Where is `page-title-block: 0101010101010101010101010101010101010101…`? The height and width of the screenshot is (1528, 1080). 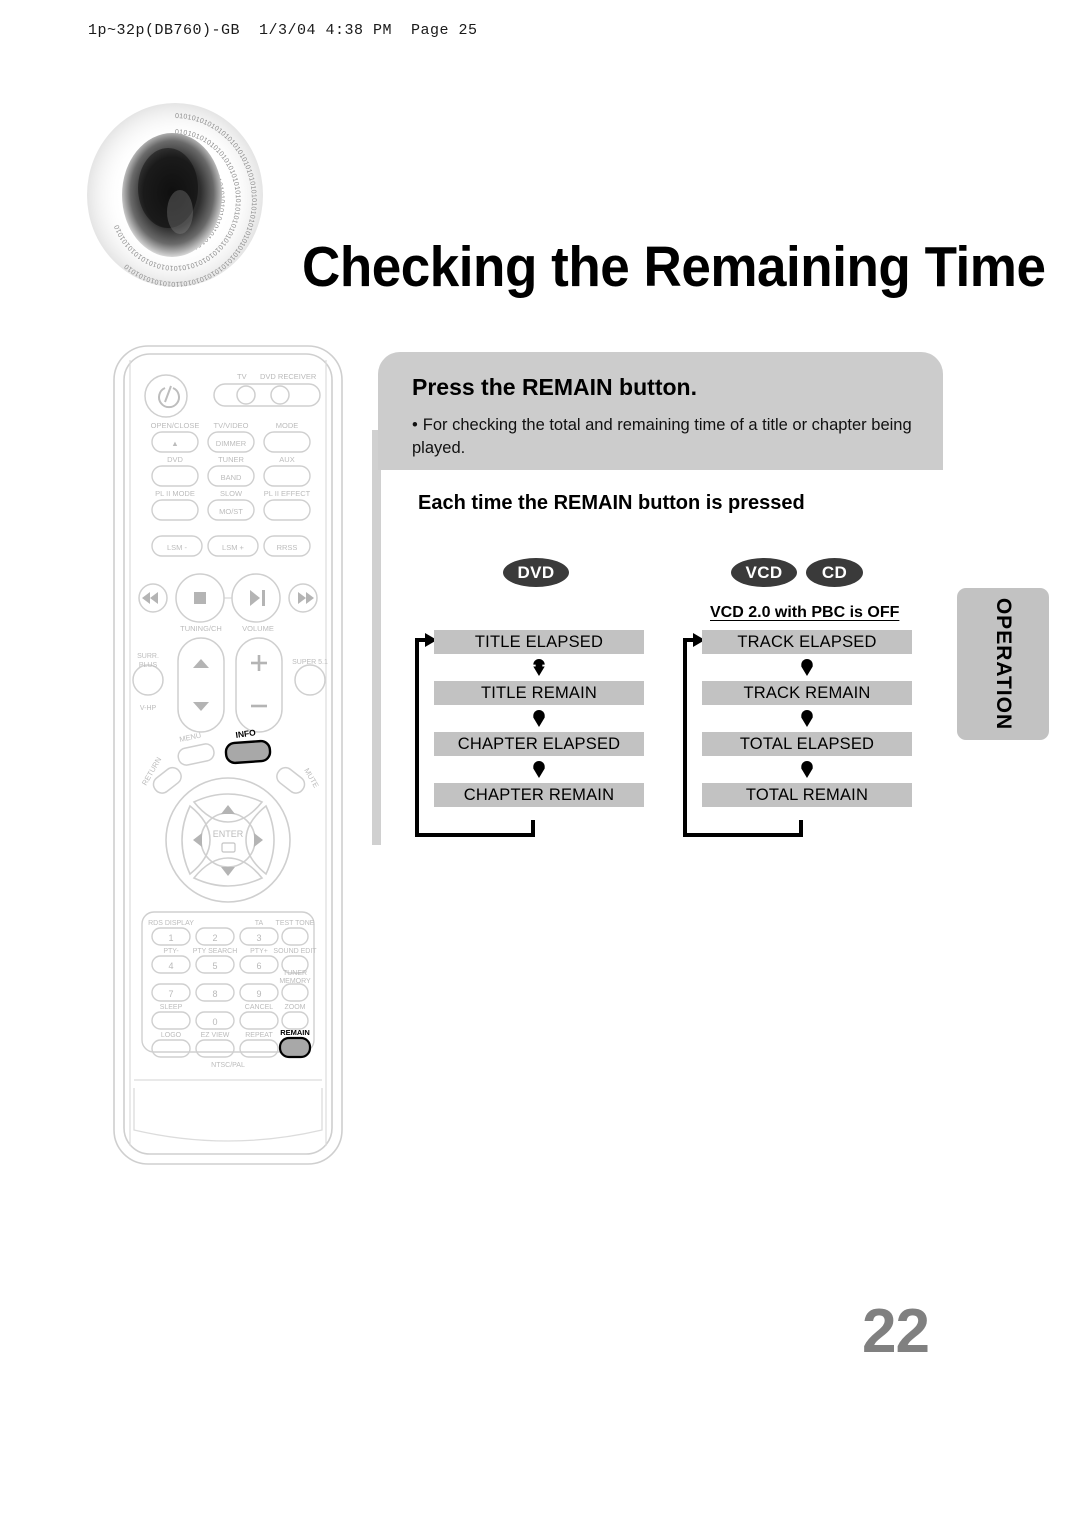
page-title-block: 0101010101010101010101010101010101010101… is located at coordinates (558, 195).